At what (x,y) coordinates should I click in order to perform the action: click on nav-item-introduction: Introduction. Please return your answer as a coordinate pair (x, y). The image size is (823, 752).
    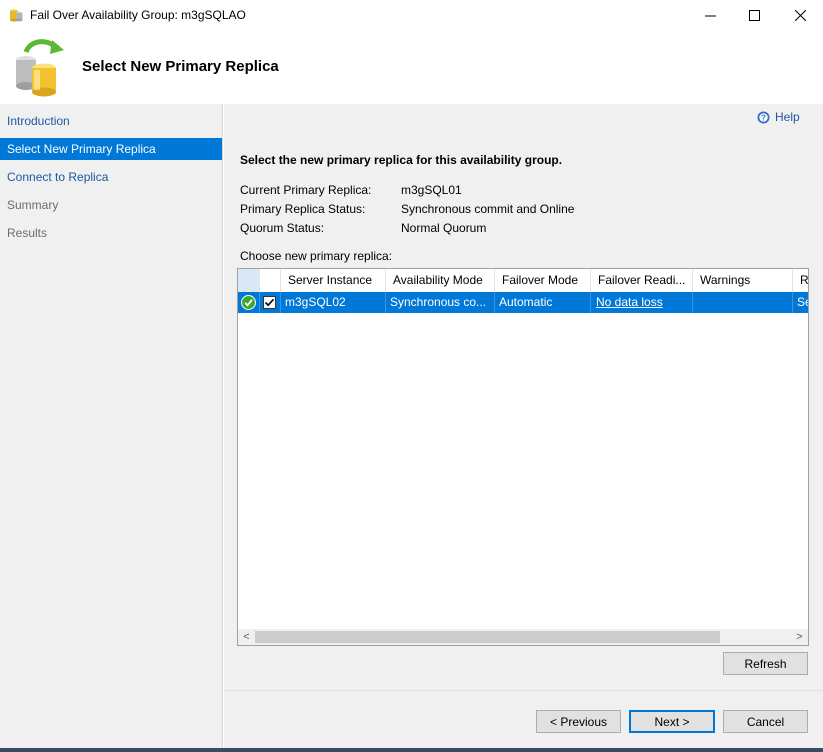
    Looking at the image, I should click on (111, 121).